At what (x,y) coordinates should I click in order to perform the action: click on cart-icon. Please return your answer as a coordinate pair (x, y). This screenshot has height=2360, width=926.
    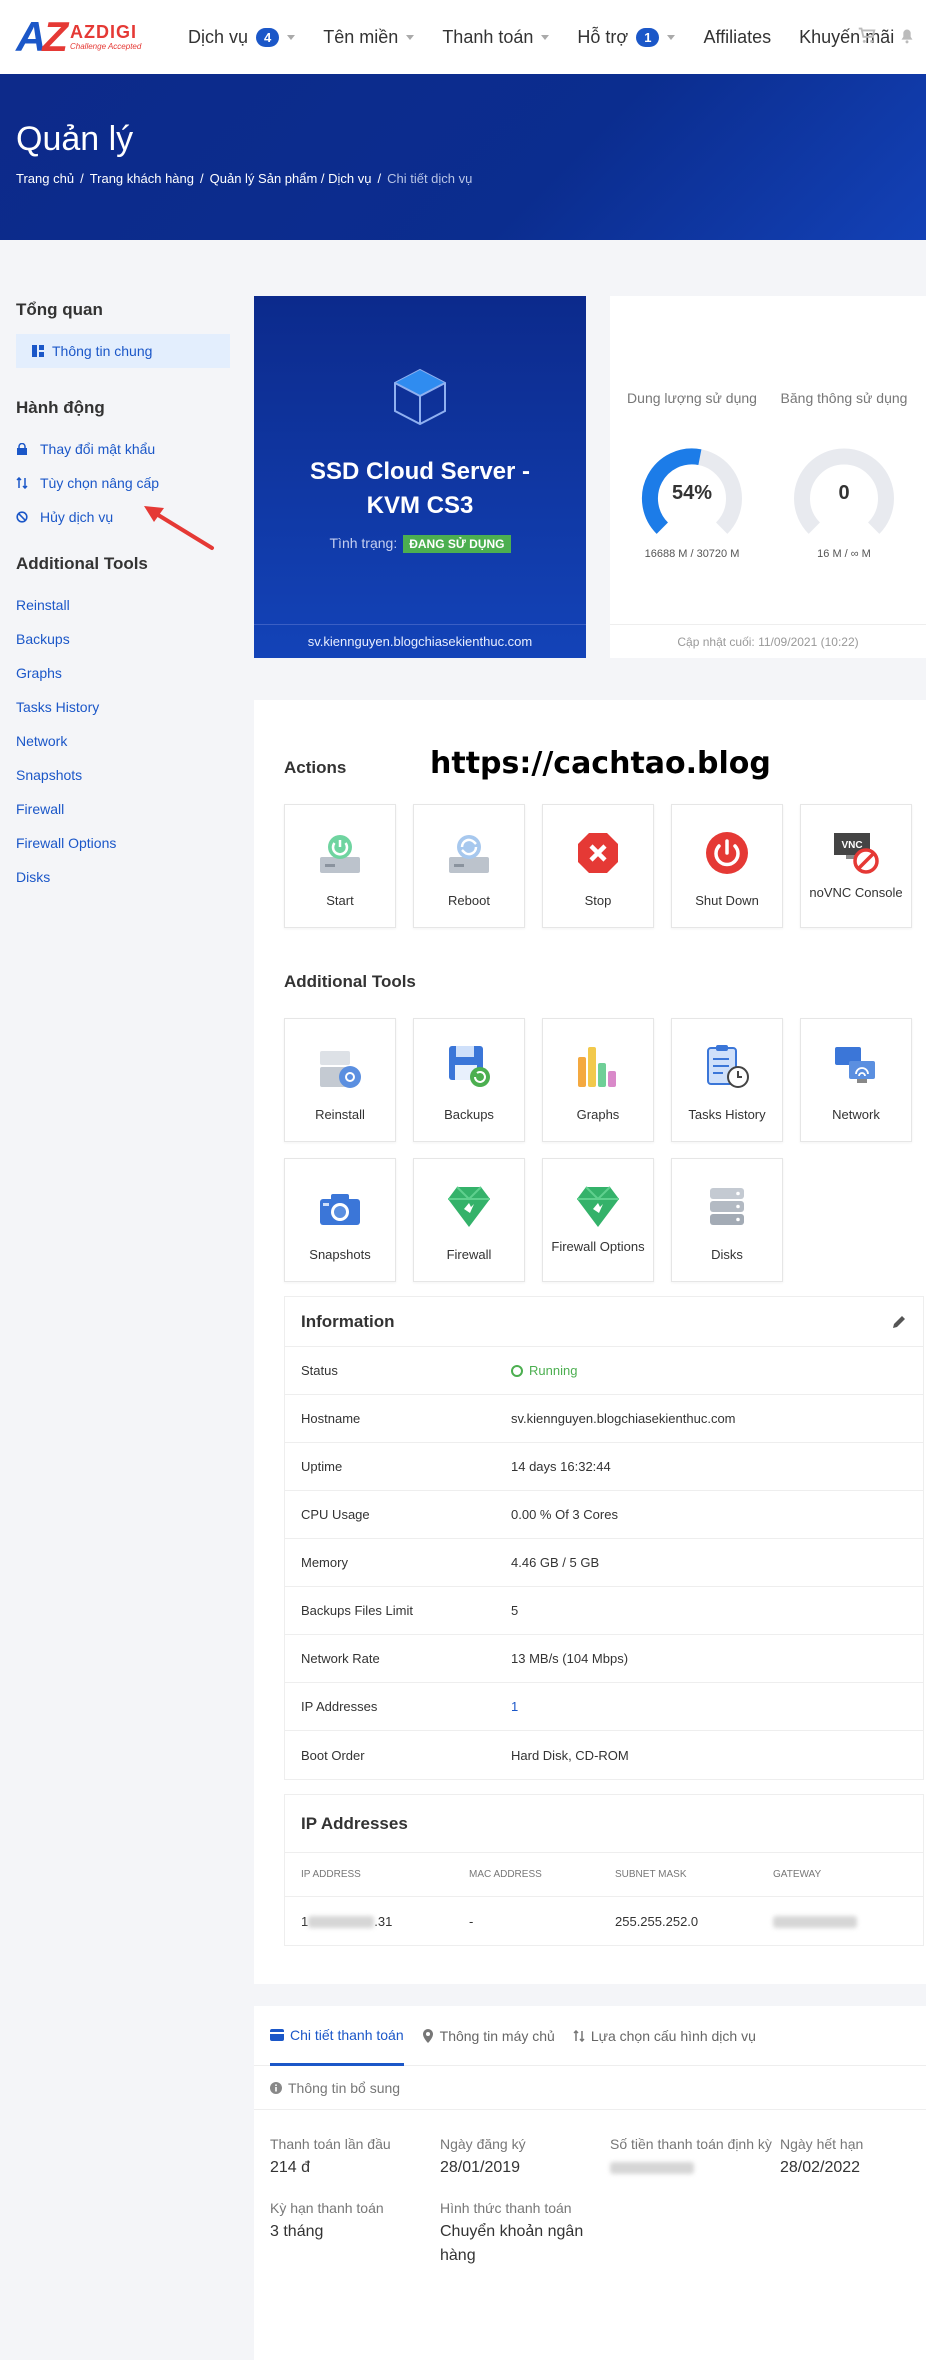
    Looking at the image, I should click on (867, 35).